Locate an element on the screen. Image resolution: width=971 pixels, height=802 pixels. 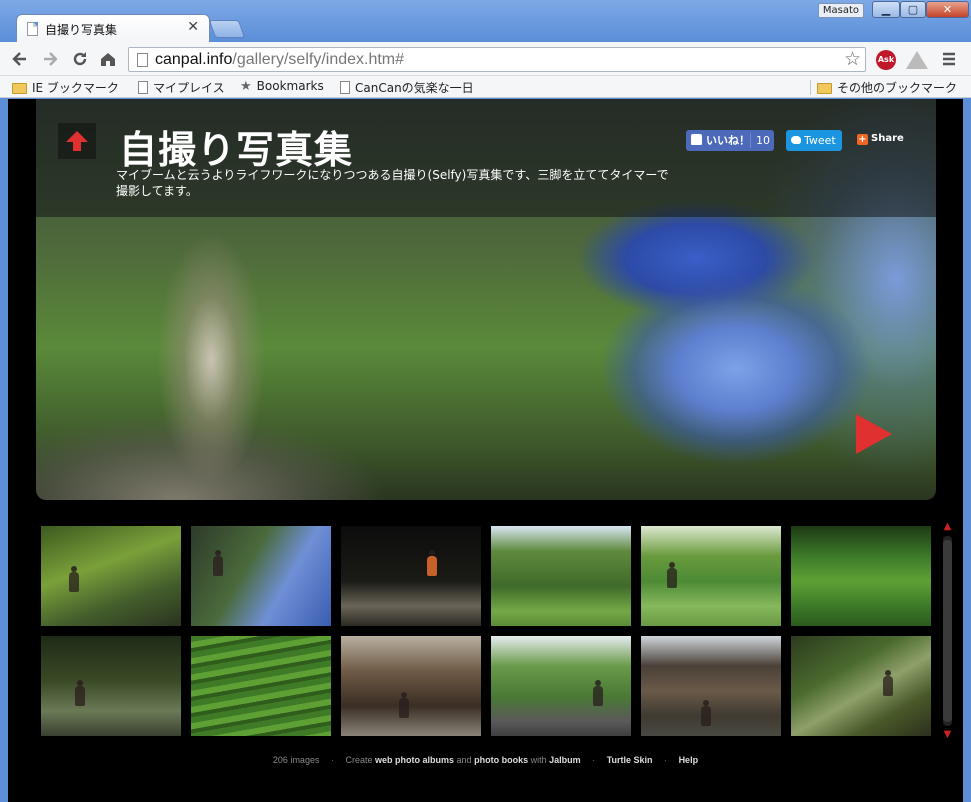
bookmark-label: その他のブックマーク is located at coordinates (897, 88).